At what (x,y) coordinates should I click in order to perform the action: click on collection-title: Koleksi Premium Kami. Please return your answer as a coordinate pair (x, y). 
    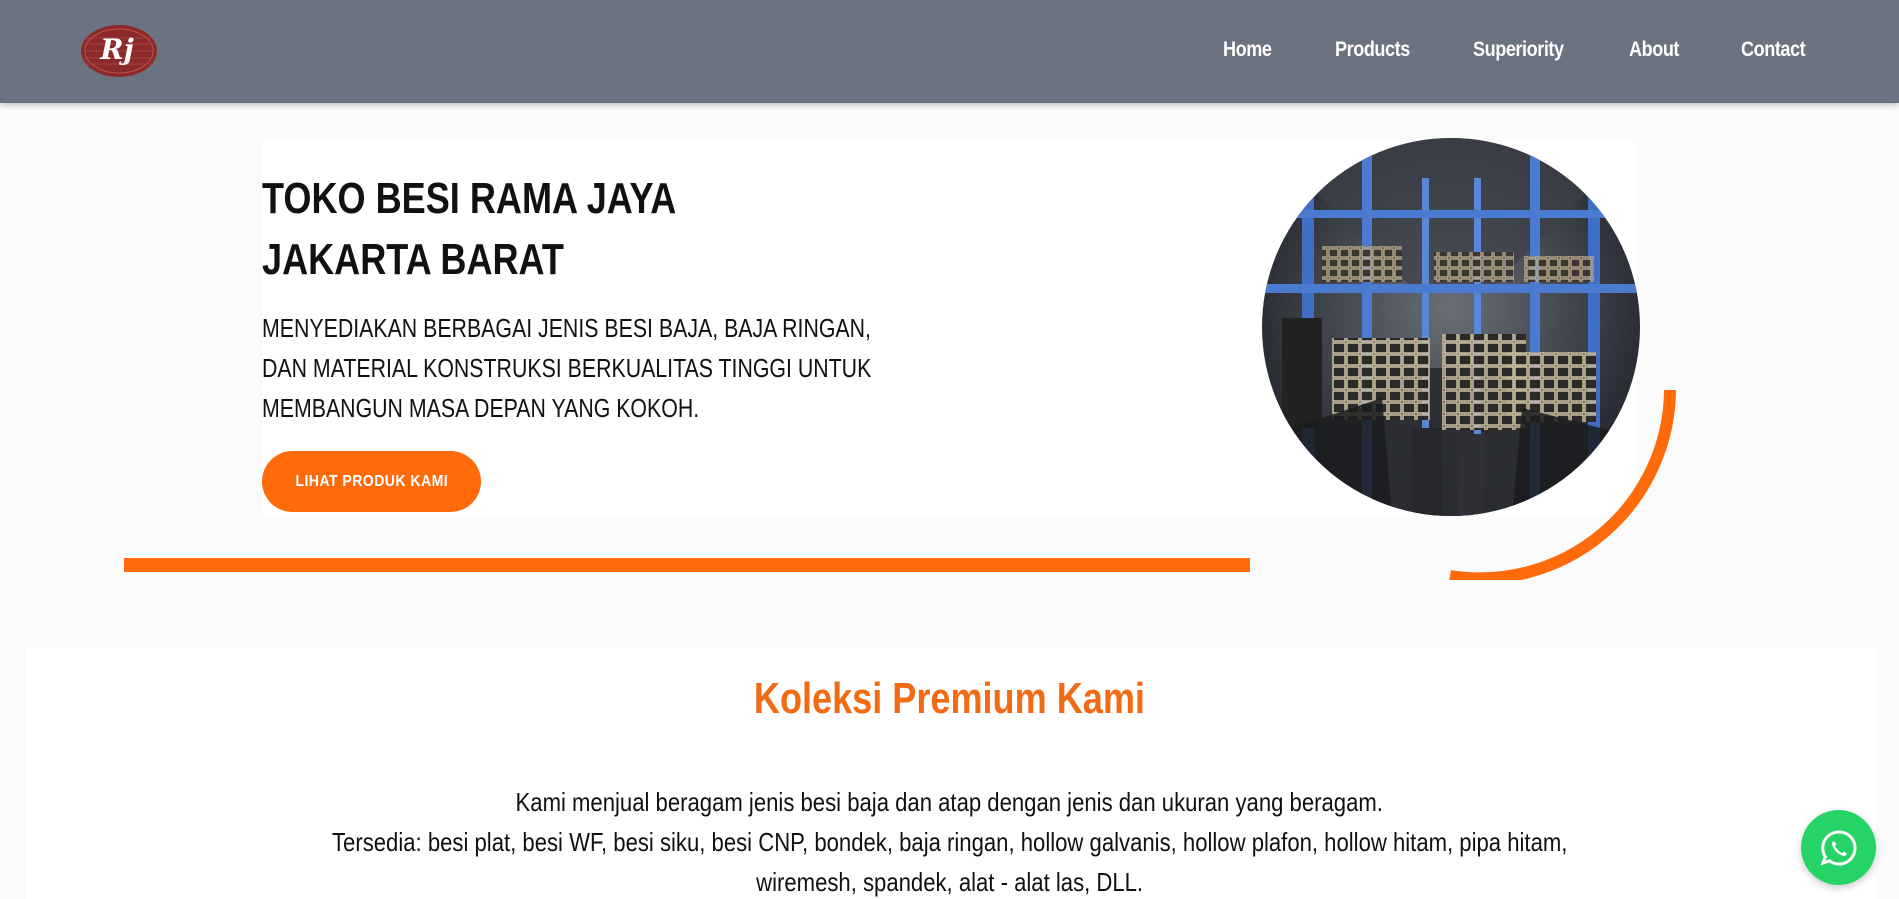
    Looking at the image, I should click on (949, 699).